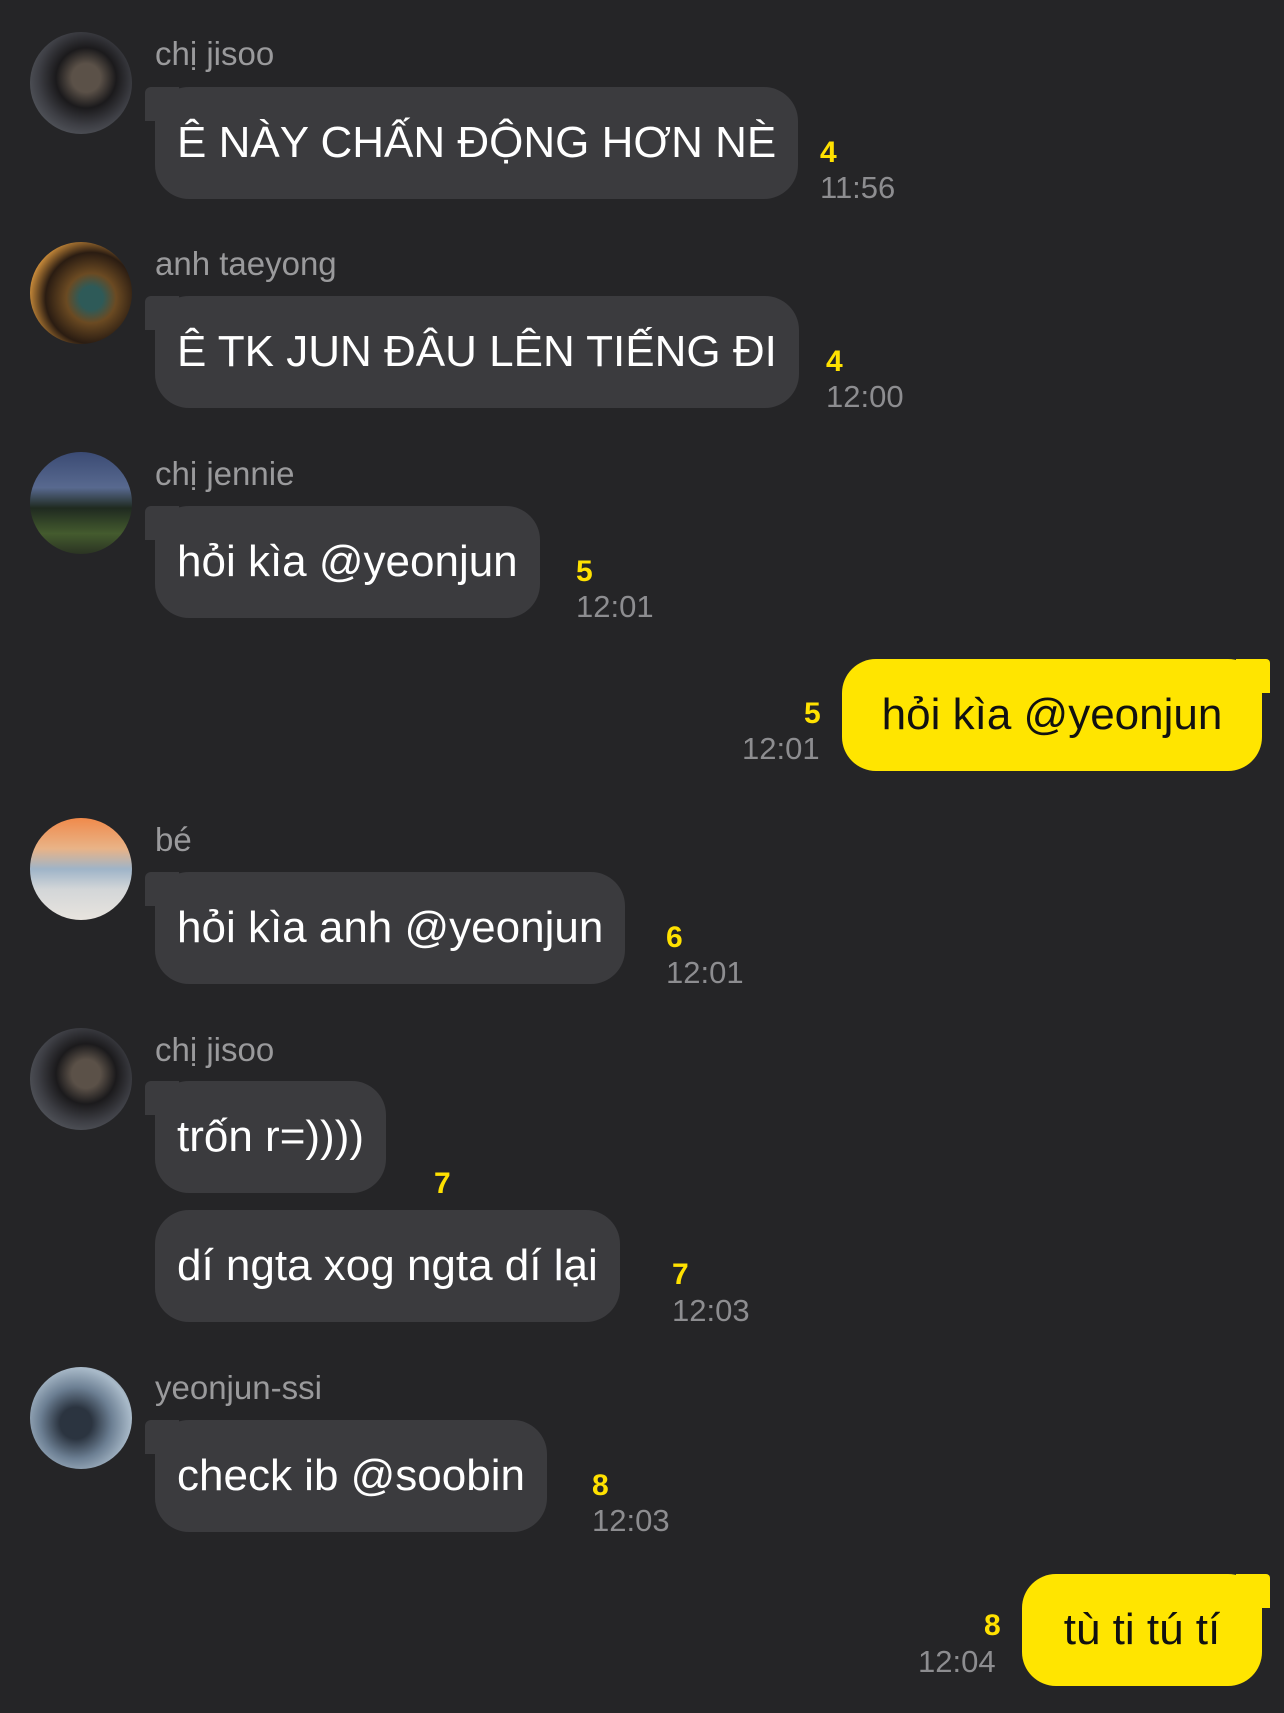 This screenshot has width=1284, height=1713. Describe the element at coordinates (238, 1387) in the screenshot. I see `sender-name: yeonjun-ssi` at that location.